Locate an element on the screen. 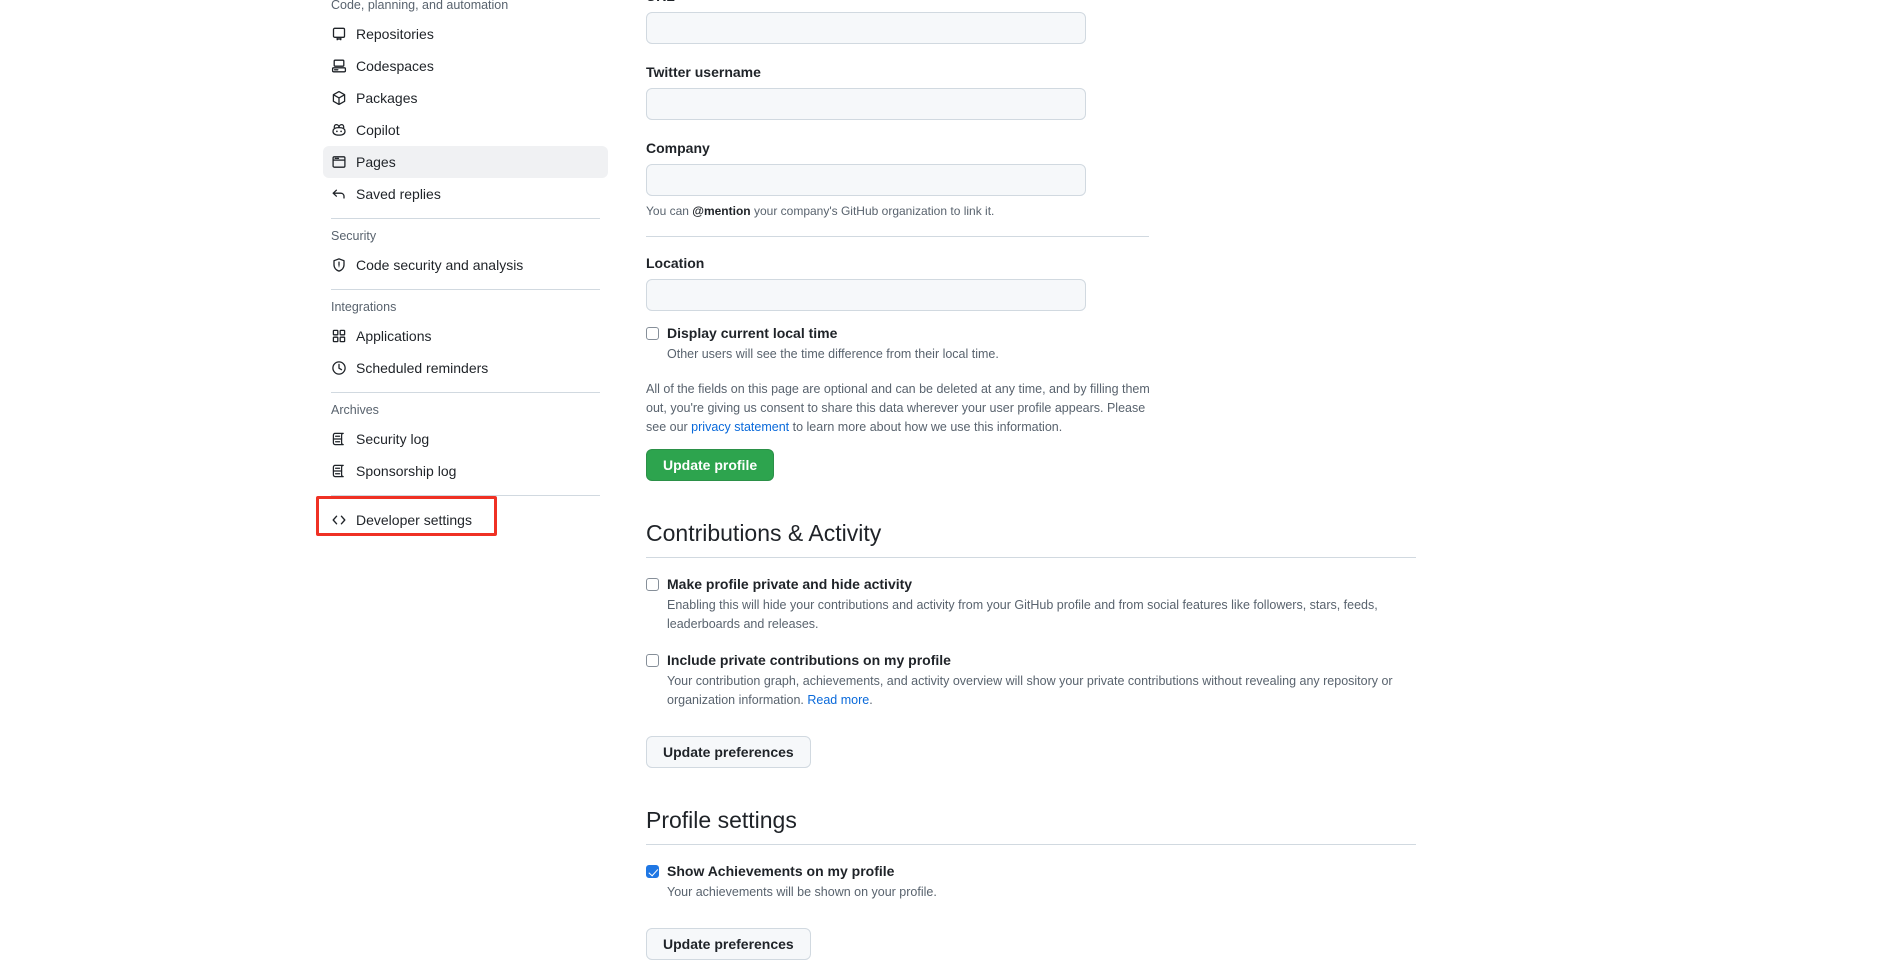  contributions-section-title: Contributions & Activity is located at coordinates (764, 533).